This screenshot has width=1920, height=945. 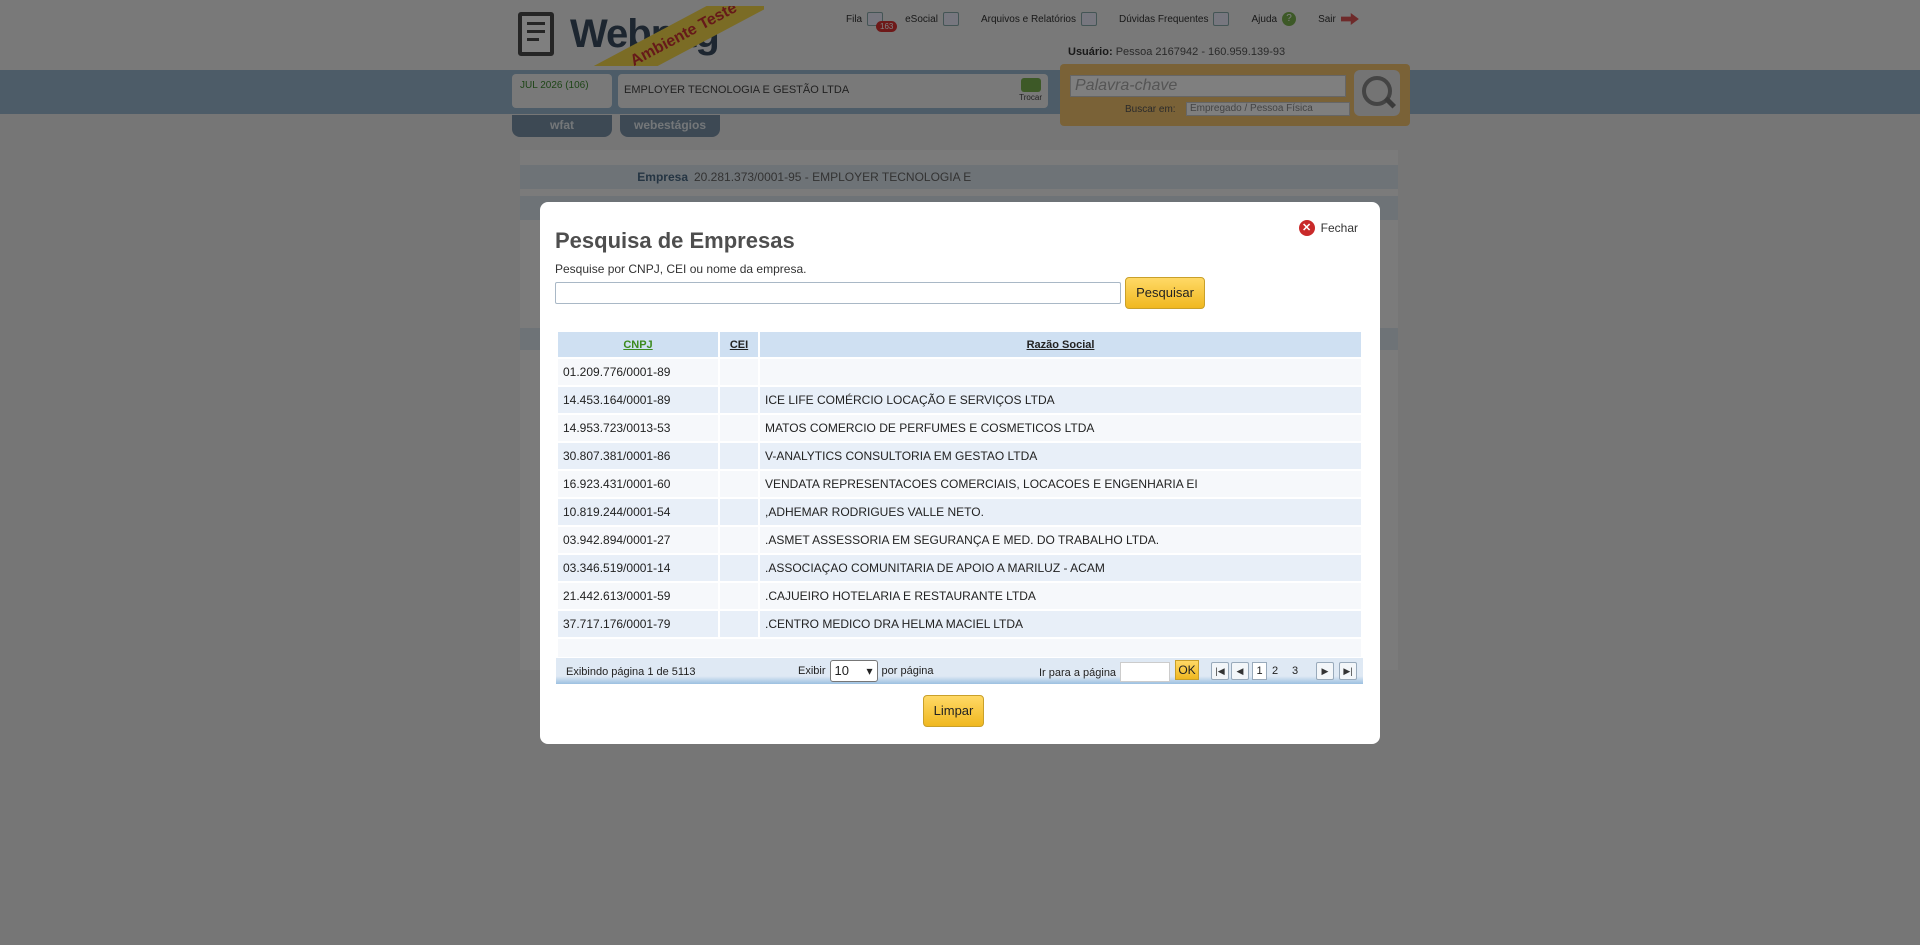 What do you see at coordinates (638, 568) in the screenshot?
I see `cnpj-cell: 03.346.519/0001-14` at bounding box center [638, 568].